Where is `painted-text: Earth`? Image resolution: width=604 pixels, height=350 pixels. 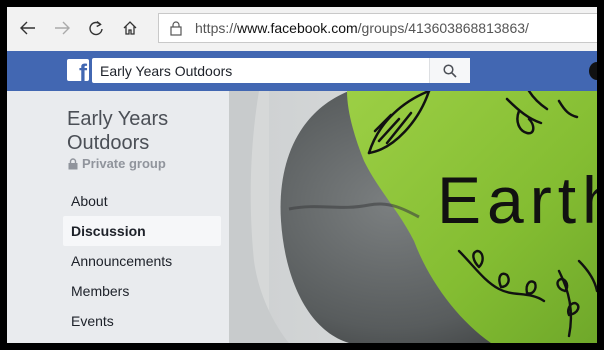 painted-text: Earth is located at coordinates (517, 200).